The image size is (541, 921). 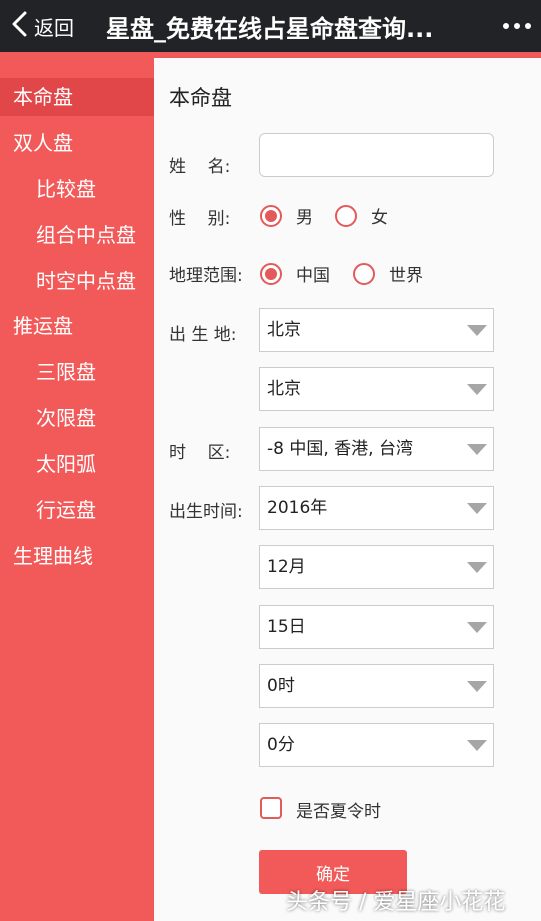 I want to click on sidebar-item-progressions: 推运盘, so click(x=77, y=326).